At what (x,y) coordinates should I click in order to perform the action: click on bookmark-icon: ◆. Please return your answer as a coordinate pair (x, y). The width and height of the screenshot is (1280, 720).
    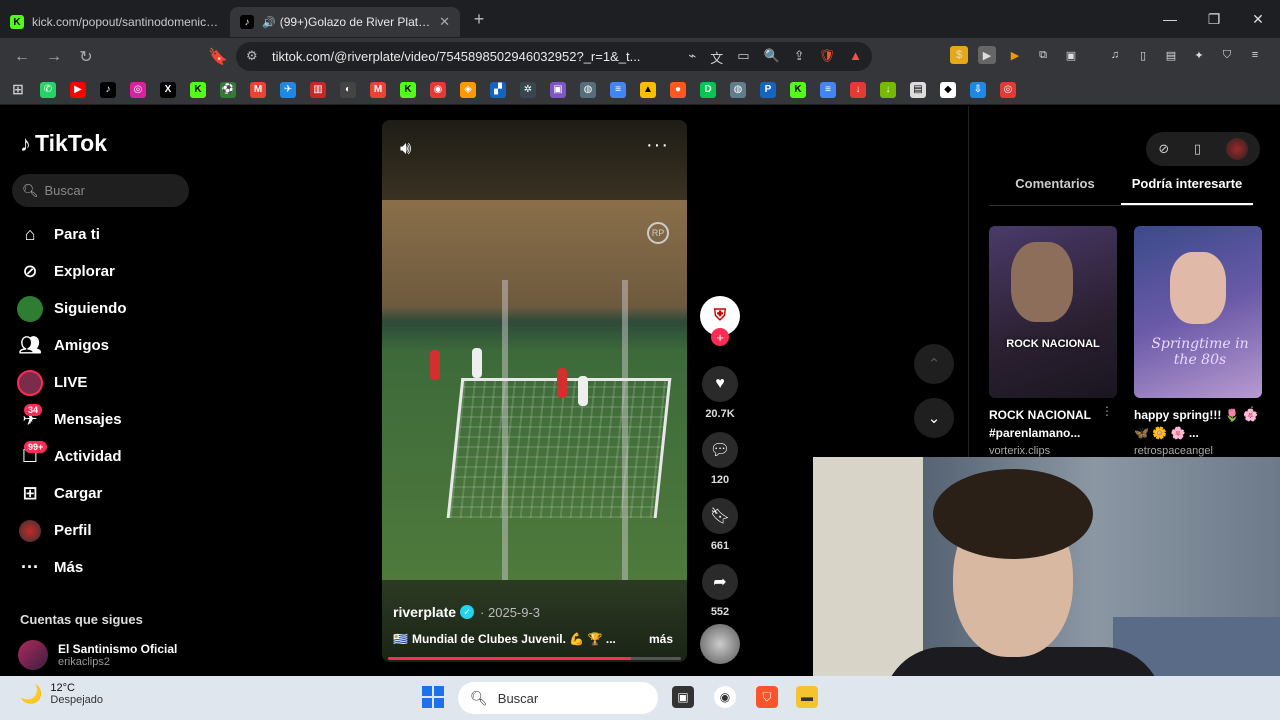
    Looking at the image, I should click on (948, 89).